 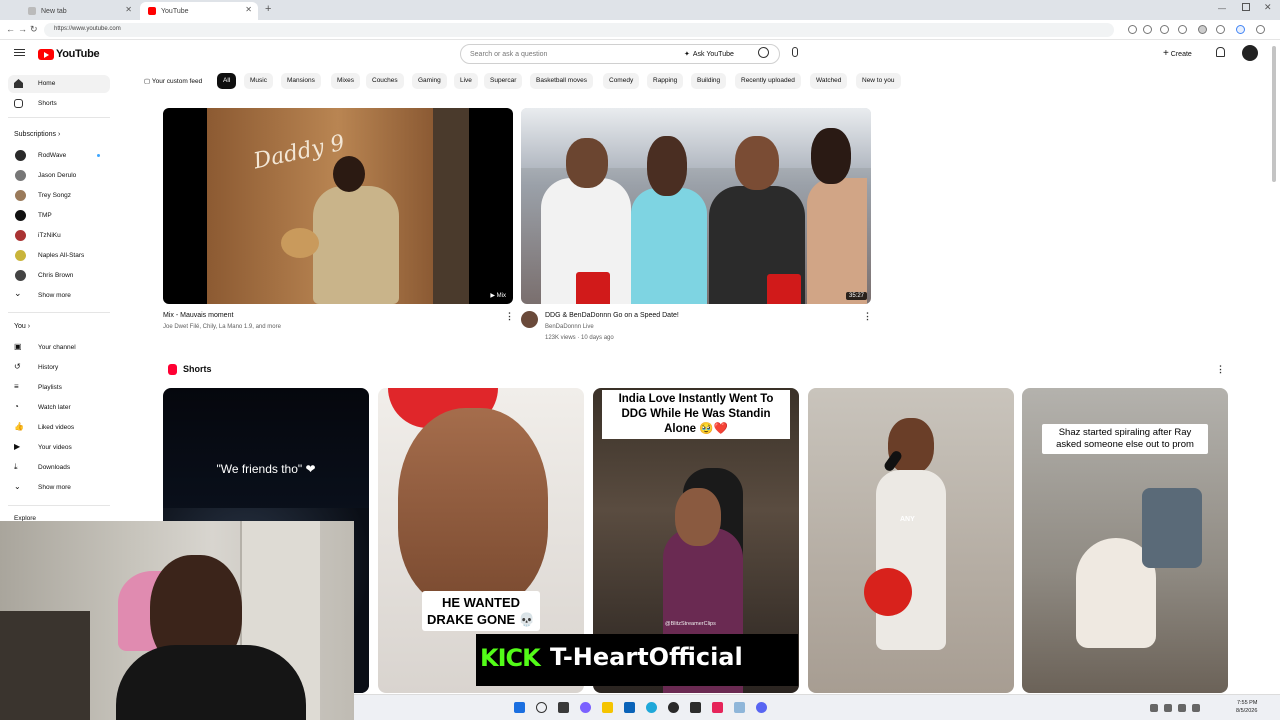 What do you see at coordinates (696, 206) in the screenshot?
I see `video-thumbnail: 35:27` at bounding box center [696, 206].